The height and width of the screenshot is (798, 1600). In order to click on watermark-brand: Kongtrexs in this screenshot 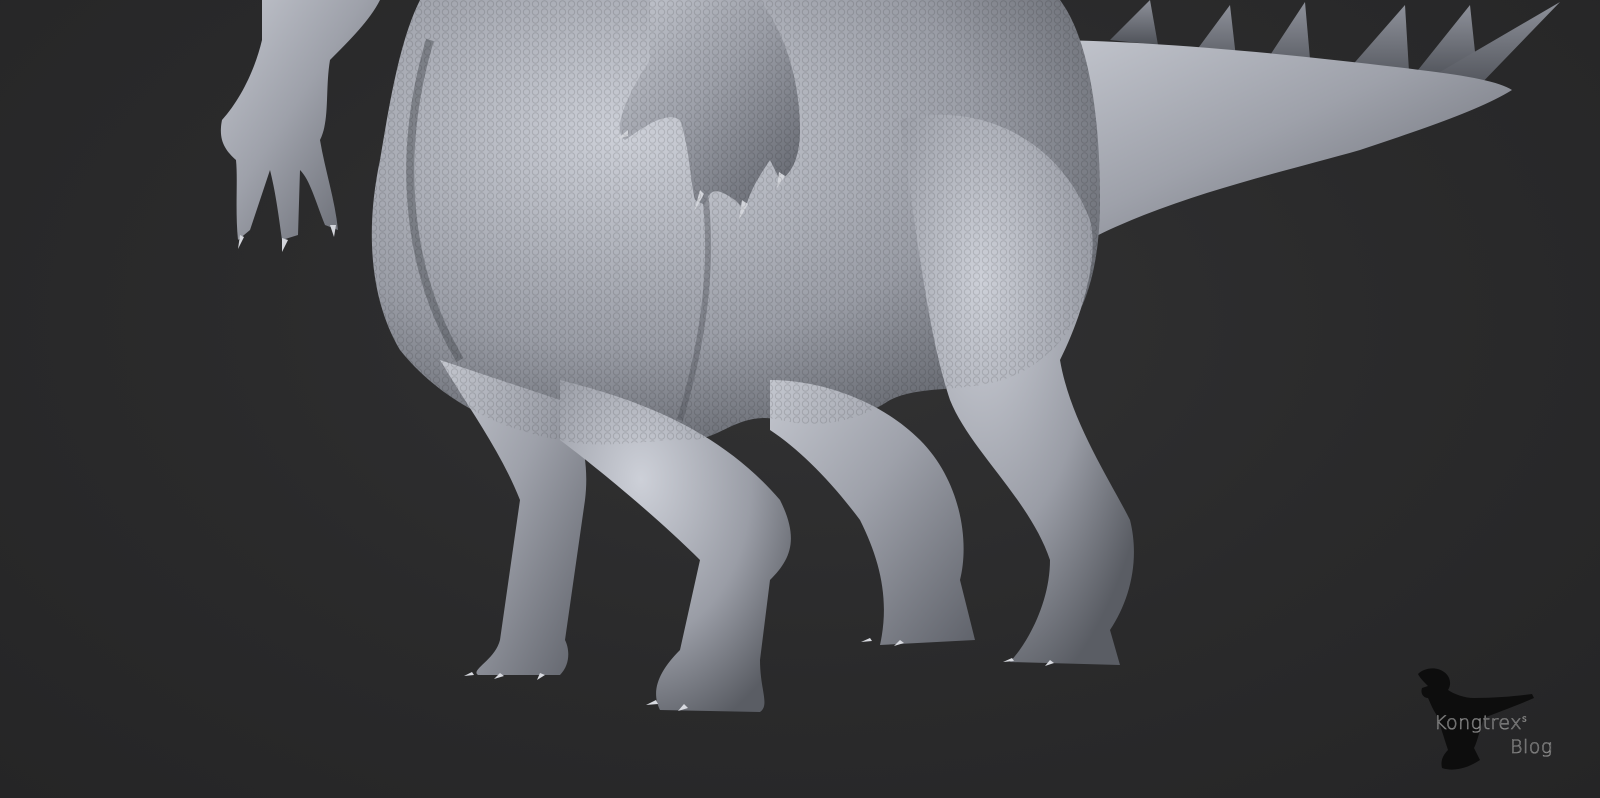, I will do `click(1481, 723)`.